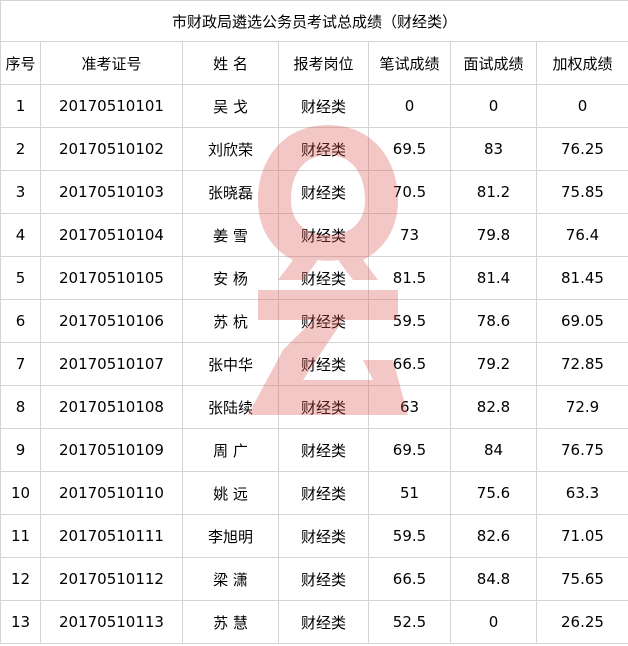 This screenshot has width=628, height=646. I want to click on table-cell: 苏 杭, so click(230, 321).